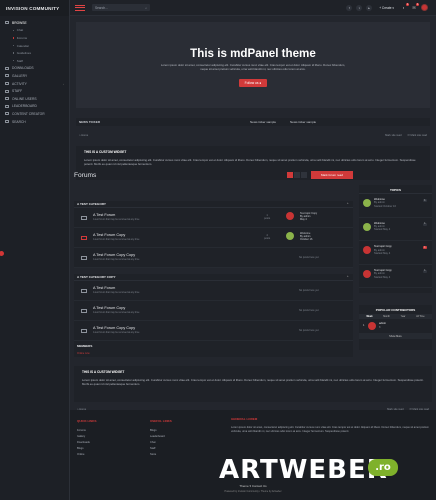 This screenshot has height=500, width=436. I want to click on sidebar-item-label: LEADERBOARD, so click(24, 106).